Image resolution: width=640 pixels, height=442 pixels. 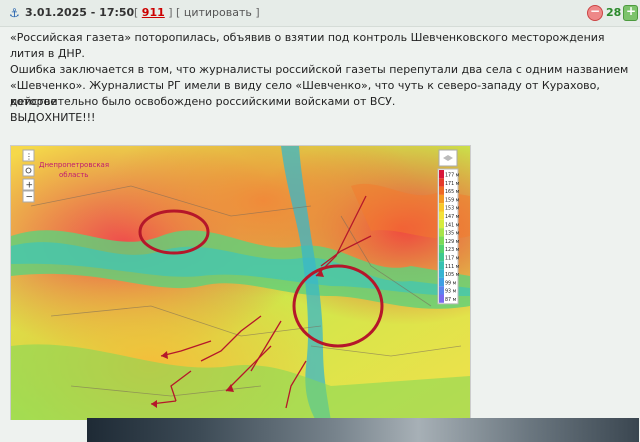 I want to click on legend-label: 123 м, so click(x=452, y=250).